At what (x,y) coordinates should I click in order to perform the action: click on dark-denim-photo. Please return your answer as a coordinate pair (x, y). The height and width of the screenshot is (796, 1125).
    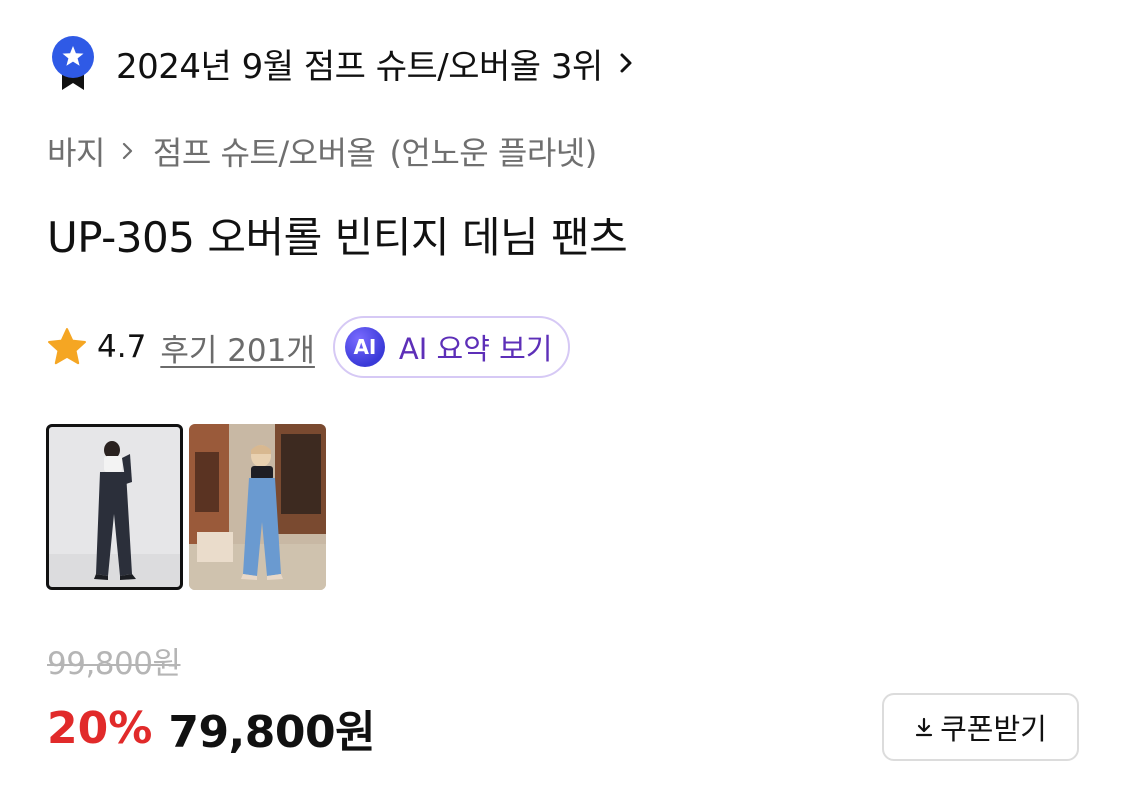
    Looking at the image, I should click on (114, 507).